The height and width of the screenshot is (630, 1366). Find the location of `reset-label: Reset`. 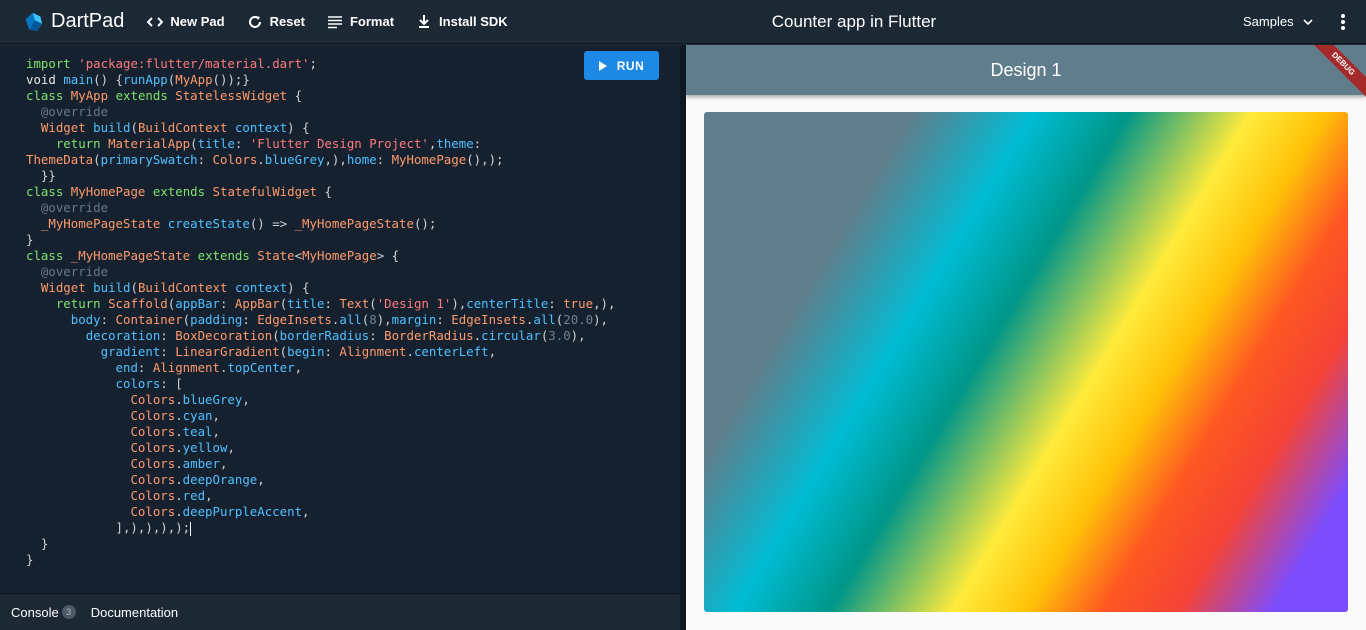

reset-label: Reset is located at coordinates (287, 21).